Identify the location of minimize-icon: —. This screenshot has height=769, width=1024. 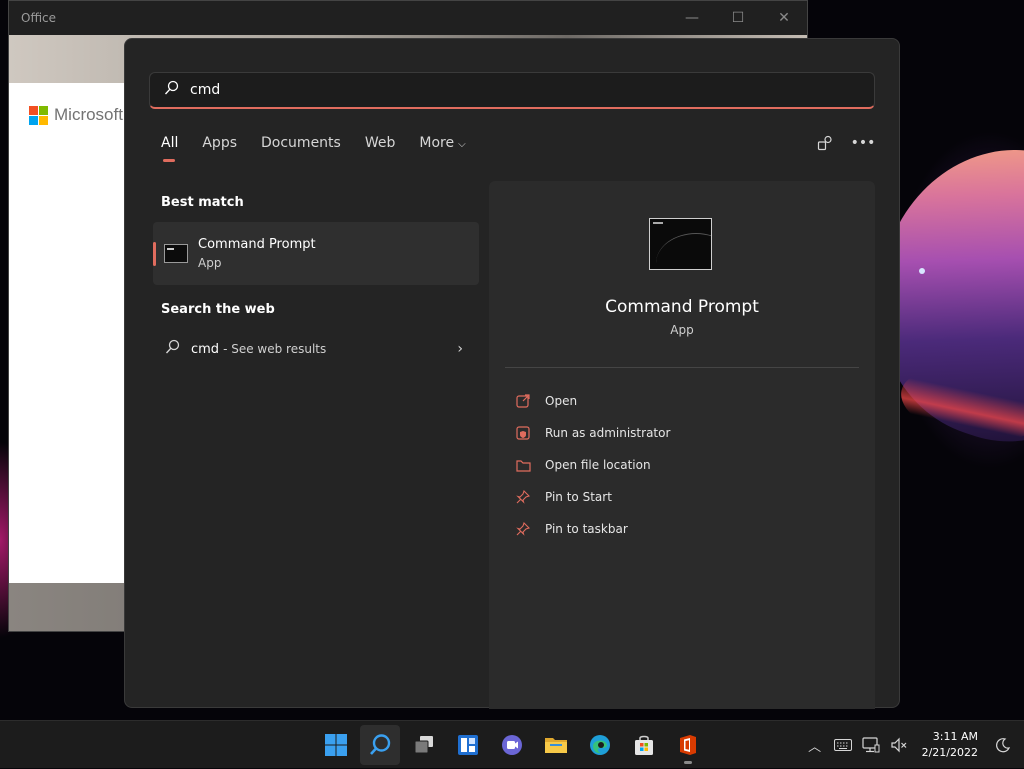
(692, 18).